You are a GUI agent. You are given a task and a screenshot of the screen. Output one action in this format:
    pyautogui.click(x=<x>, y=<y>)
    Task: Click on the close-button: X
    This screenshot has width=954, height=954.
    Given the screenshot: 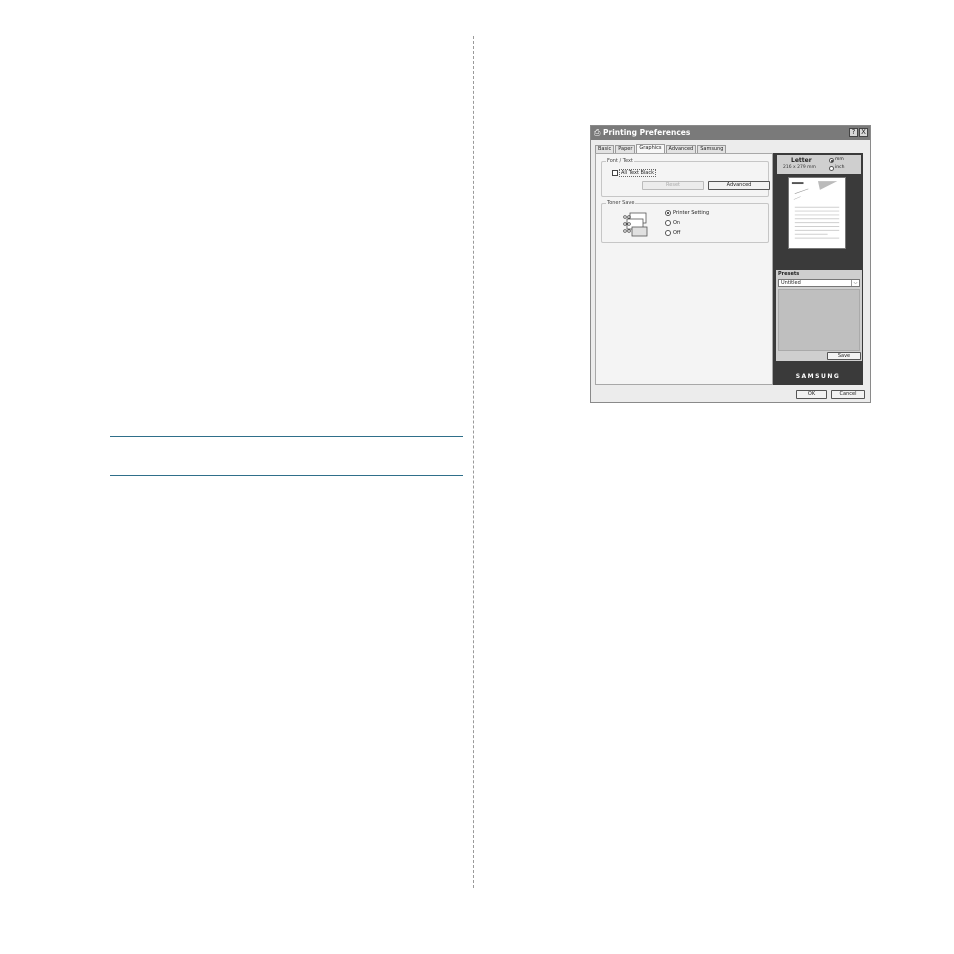 What is the action you would take?
    pyautogui.click(x=863, y=132)
    